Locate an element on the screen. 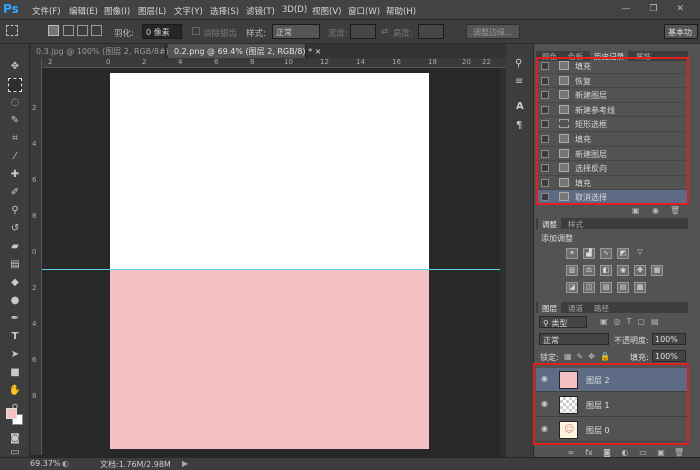  menu-edit: 编辑(E) is located at coordinates (83, 11).